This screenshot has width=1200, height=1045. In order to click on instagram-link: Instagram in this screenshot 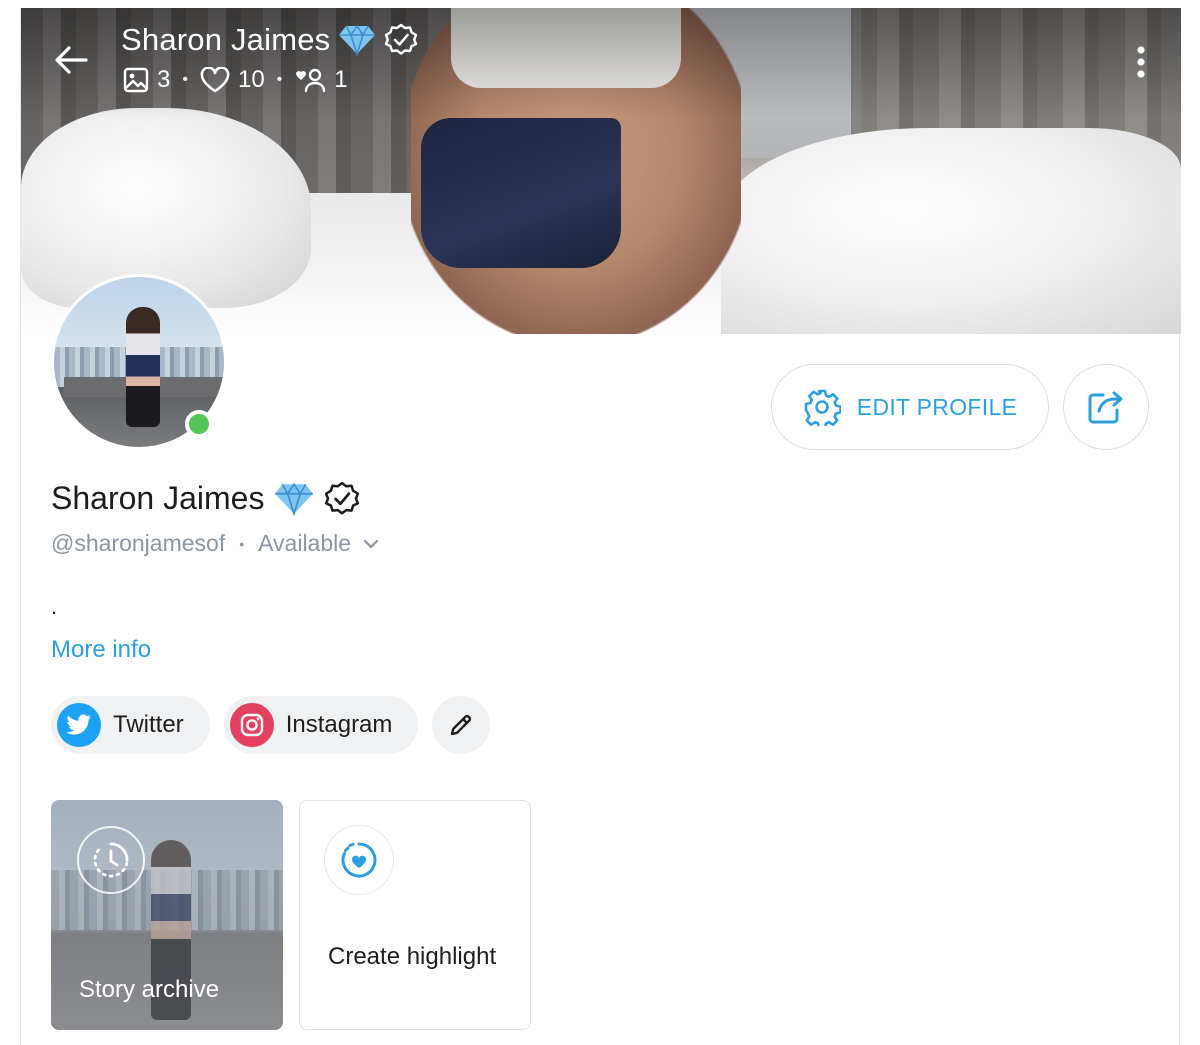, I will do `click(321, 725)`.